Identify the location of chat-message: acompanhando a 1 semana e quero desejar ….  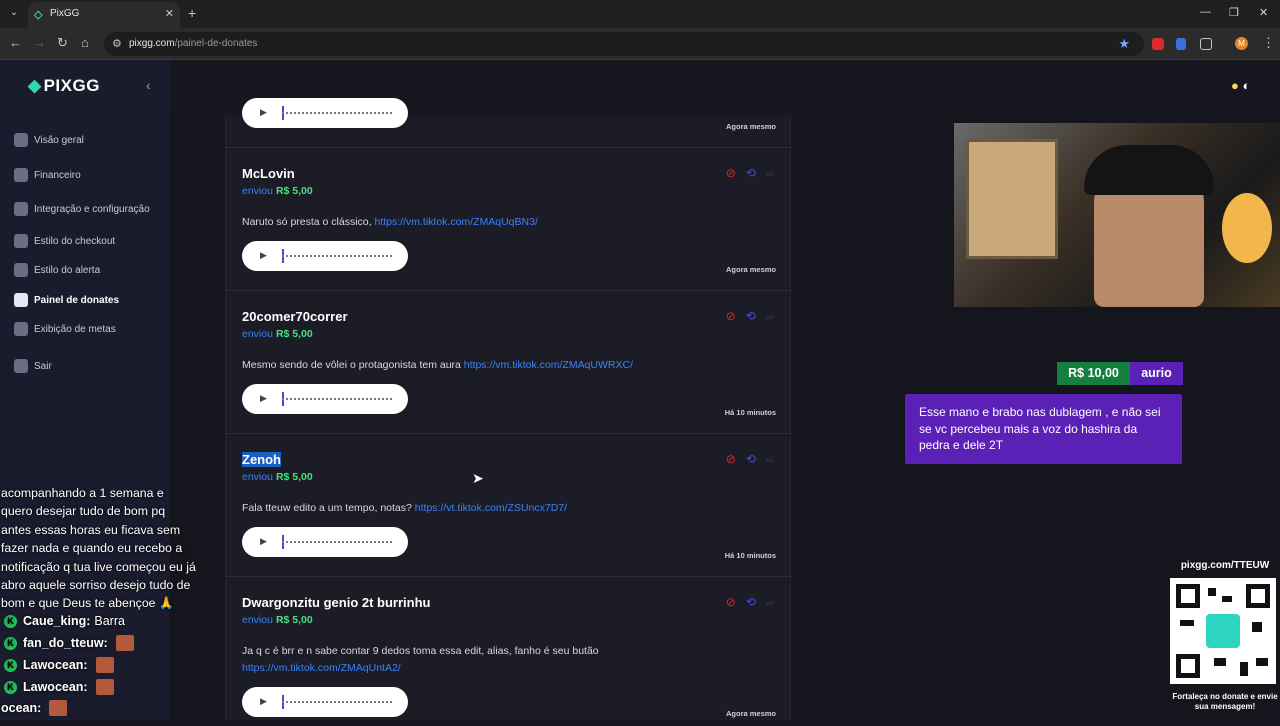
(98, 548).